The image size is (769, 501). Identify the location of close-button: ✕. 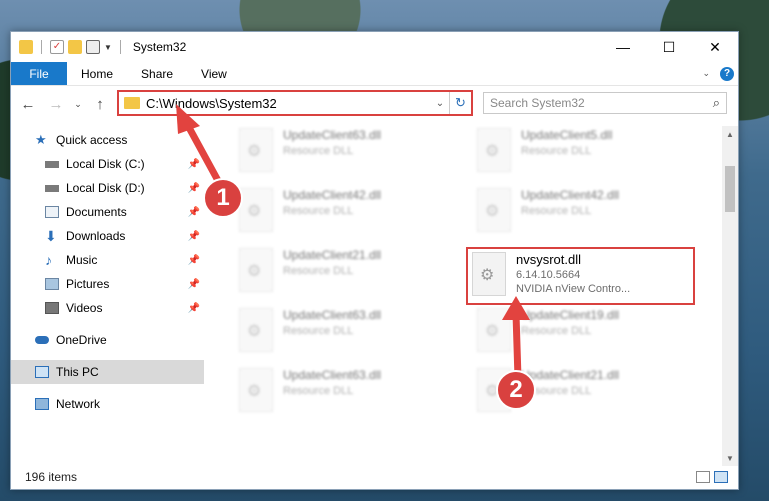
(715, 47).